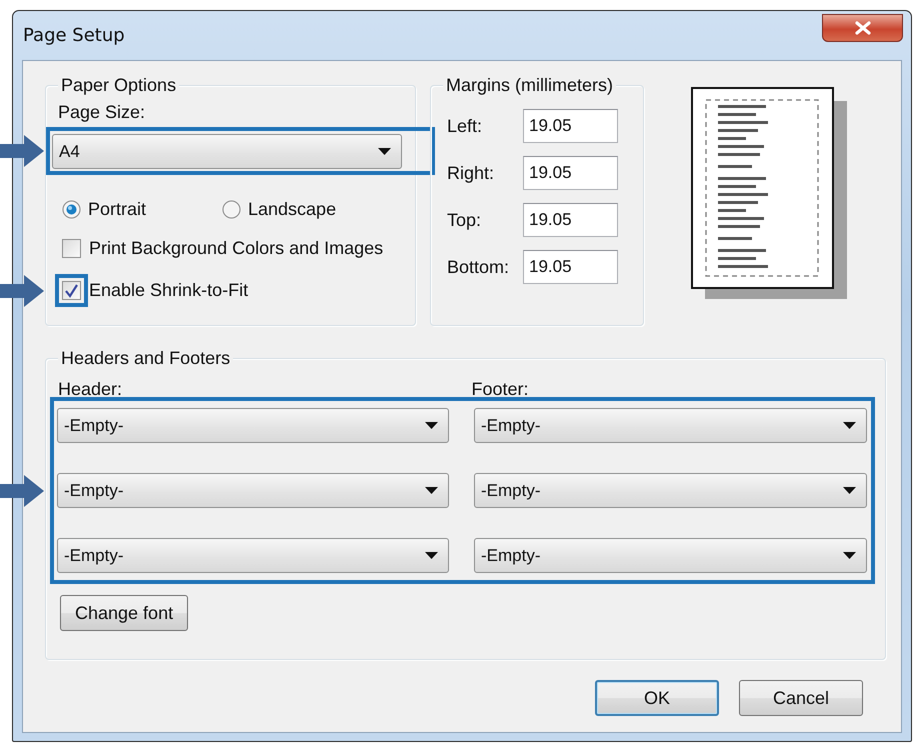 This screenshot has height=751, width=922. I want to click on group-title: Margins (millimeters), so click(529, 85).